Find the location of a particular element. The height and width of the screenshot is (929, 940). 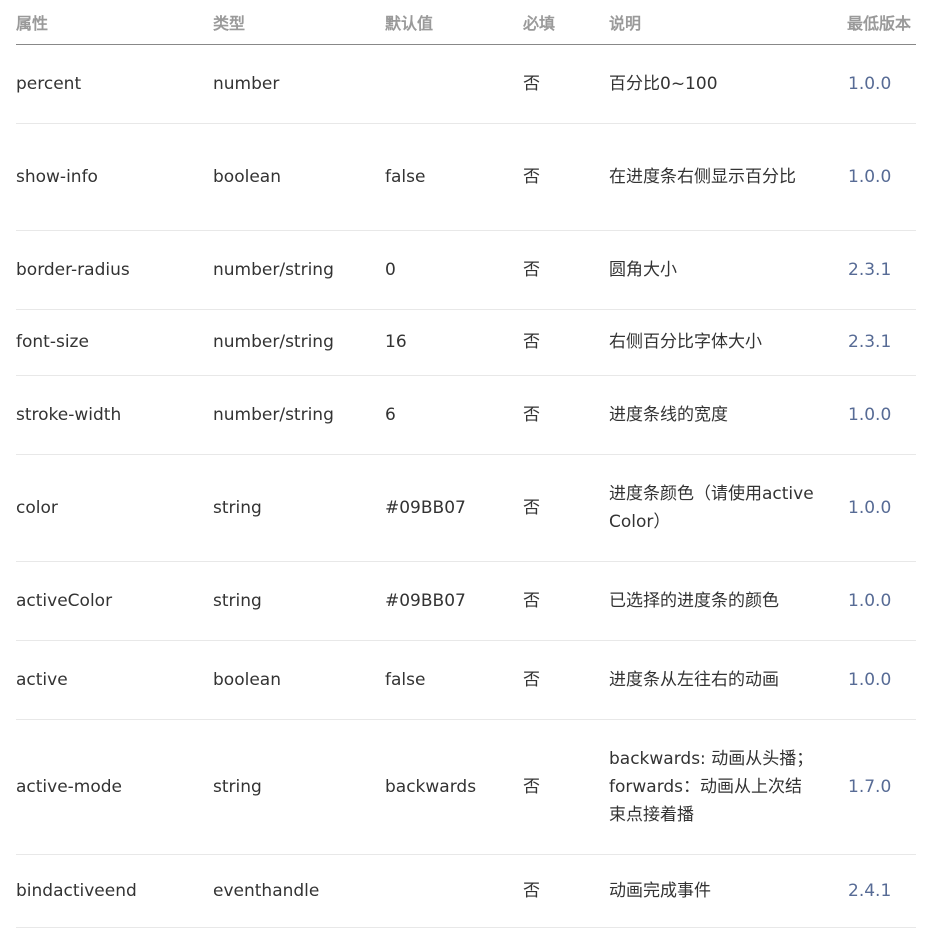

cell-desc: 在进度条右侧显示百分比 is located at coordinates (728, 177).